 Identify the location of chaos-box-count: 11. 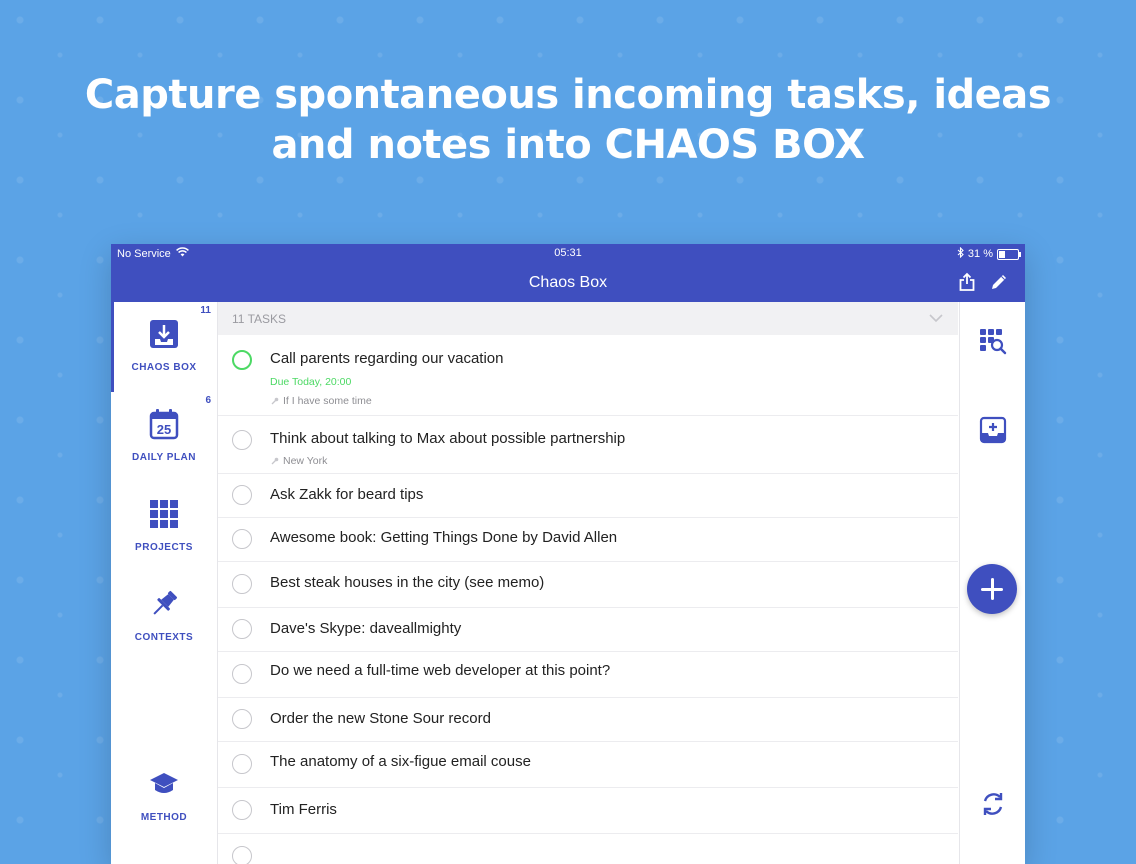
(205, 310).